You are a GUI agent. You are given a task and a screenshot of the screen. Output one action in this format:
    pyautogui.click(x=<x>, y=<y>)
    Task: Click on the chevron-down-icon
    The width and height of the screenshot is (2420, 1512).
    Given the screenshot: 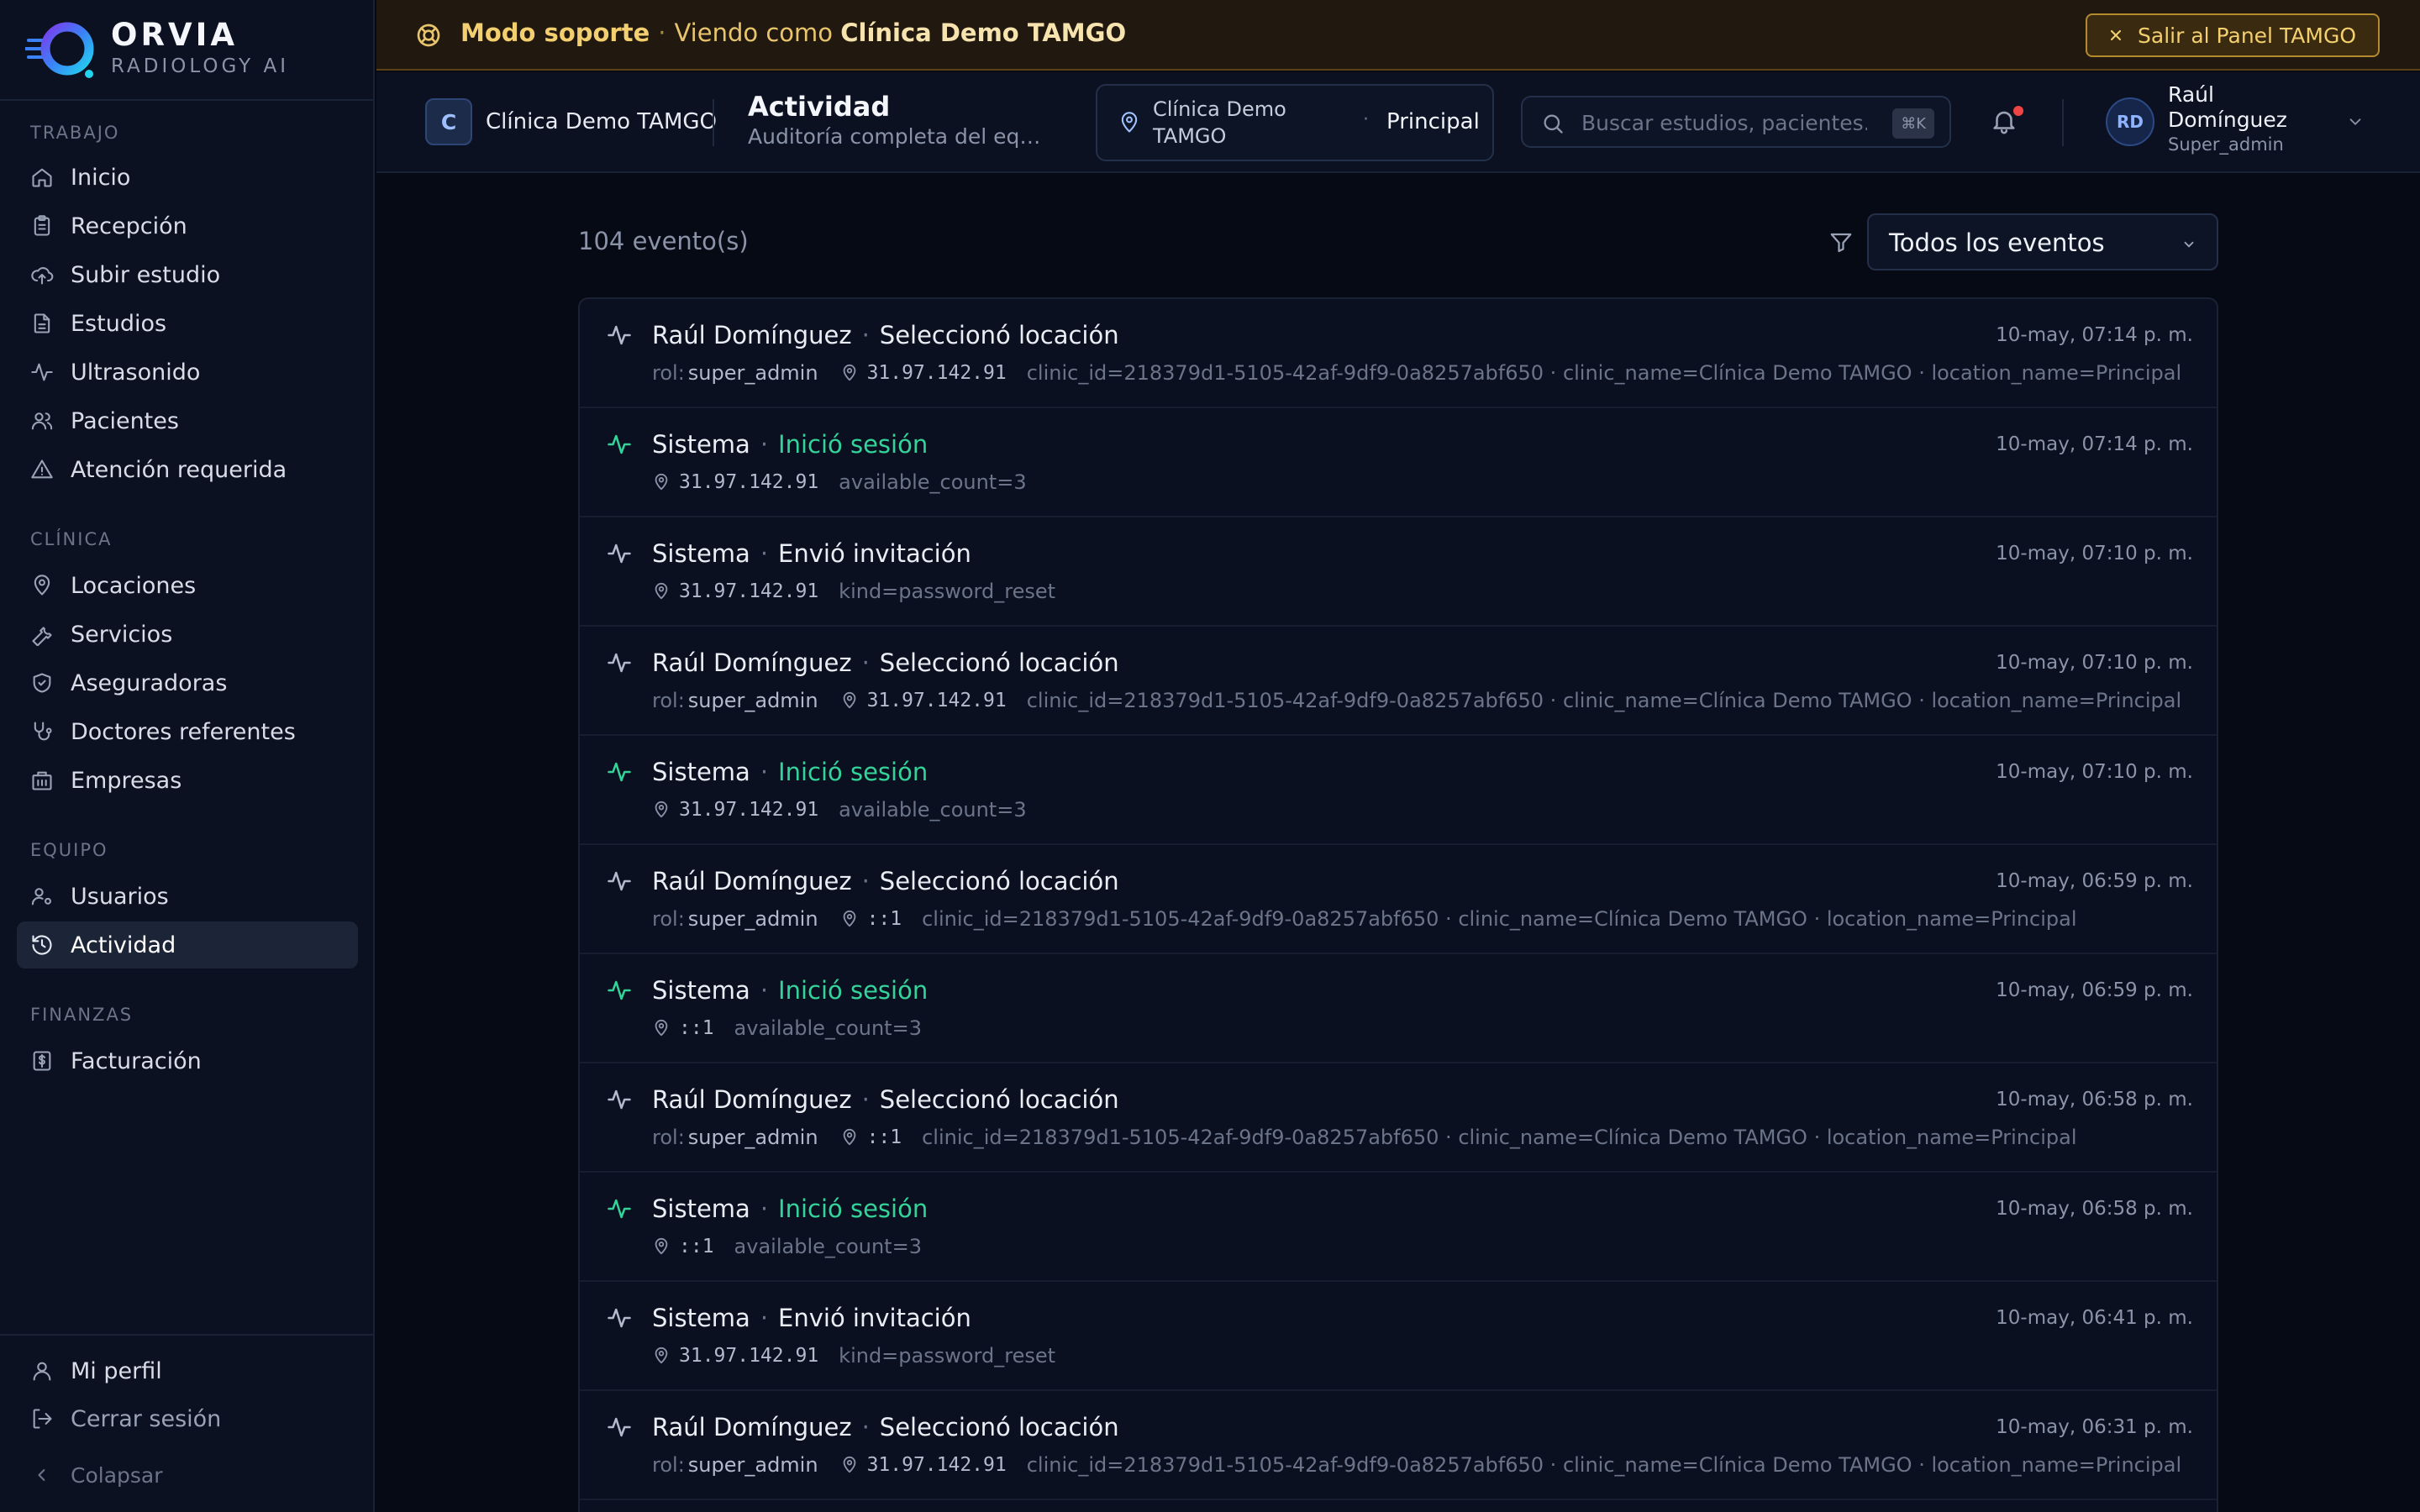 What is the action you would take?
    pyautogui.click(x=2355, y=122)
    